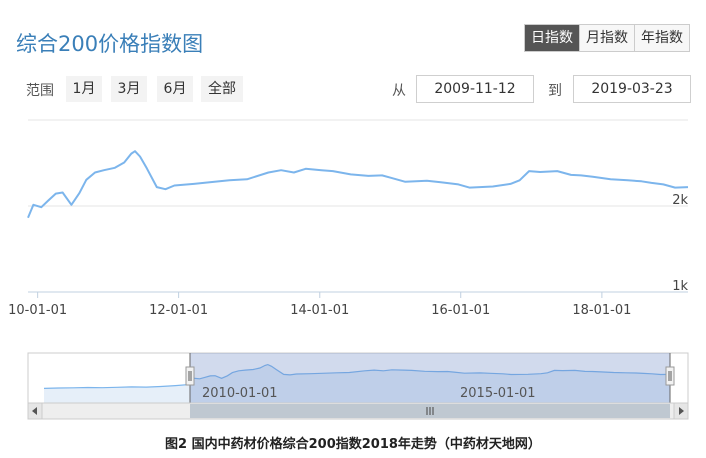  I want to click on x-tick-label: 18-01-01, so click(601, 310).